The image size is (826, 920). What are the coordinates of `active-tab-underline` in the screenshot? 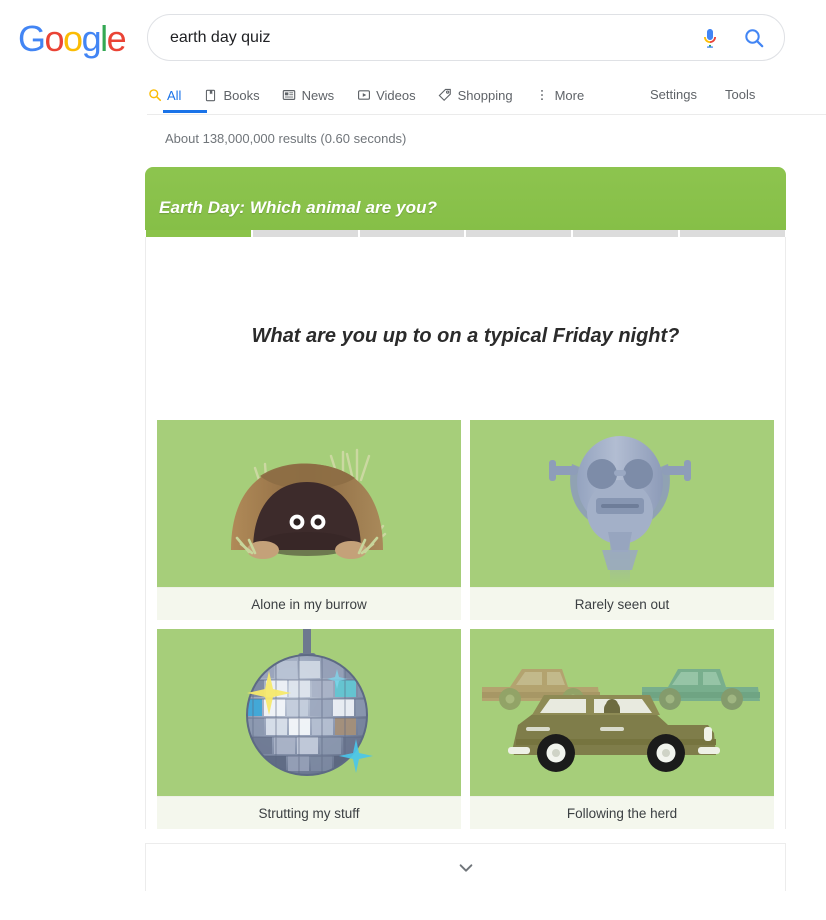 It's located at (185, 111).